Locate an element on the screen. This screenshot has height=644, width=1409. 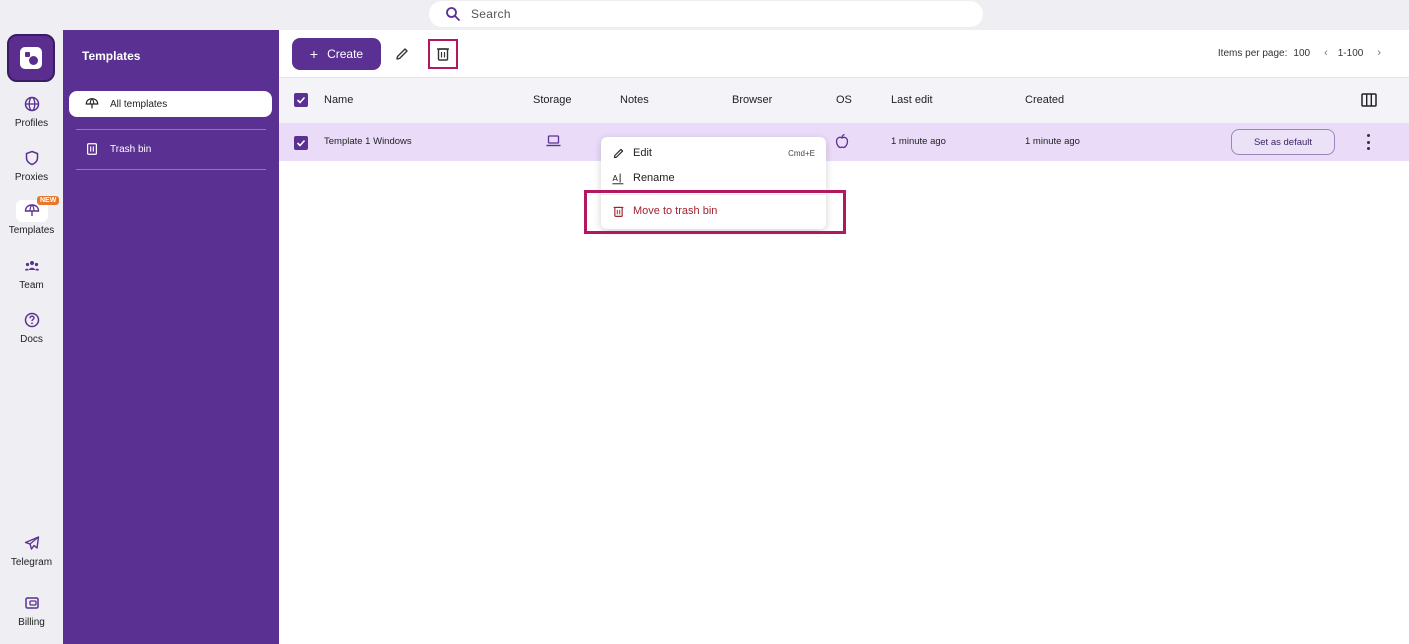
rail-item-billing: Billing is located at coordinates (31, 610).